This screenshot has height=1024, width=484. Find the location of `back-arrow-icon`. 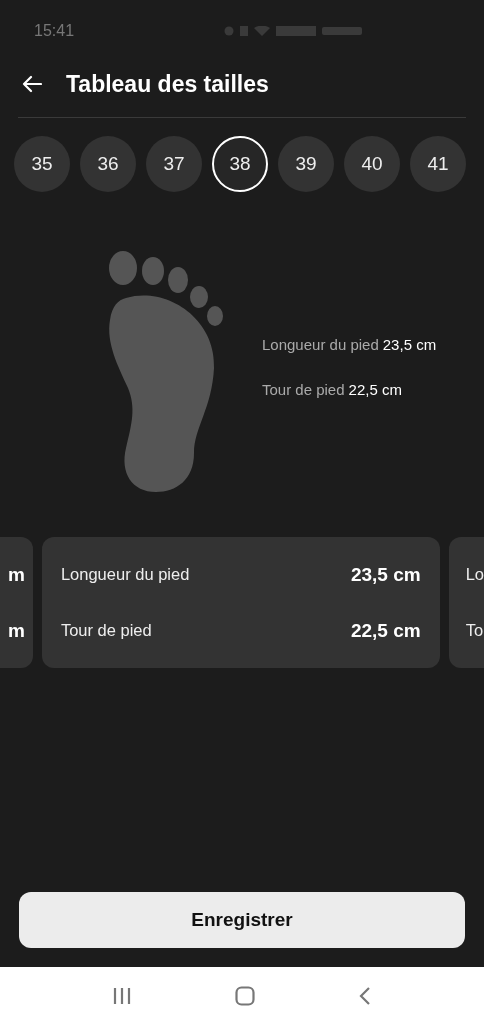

back-arrow-icon is located at coordinates (32, 84).